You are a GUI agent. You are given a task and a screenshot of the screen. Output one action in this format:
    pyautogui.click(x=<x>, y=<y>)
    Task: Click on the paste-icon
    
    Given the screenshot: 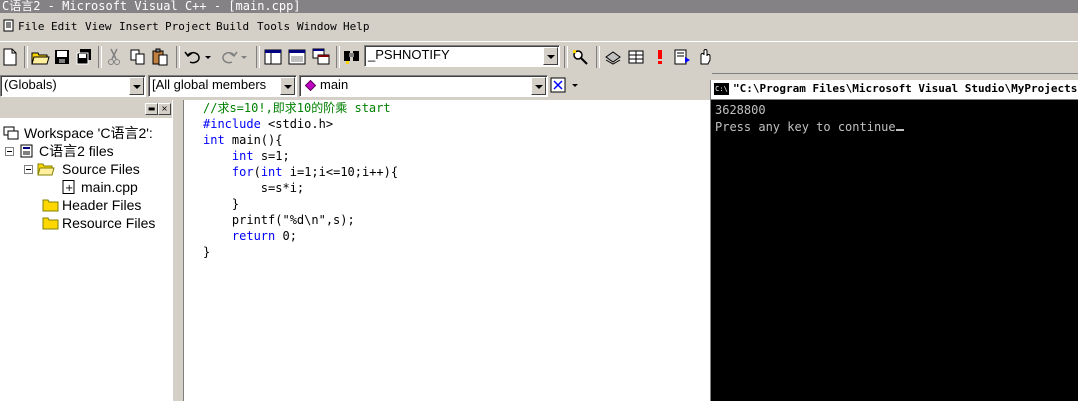 What is the action you would take?
    pyautogui.click(x=160, y=57)
    